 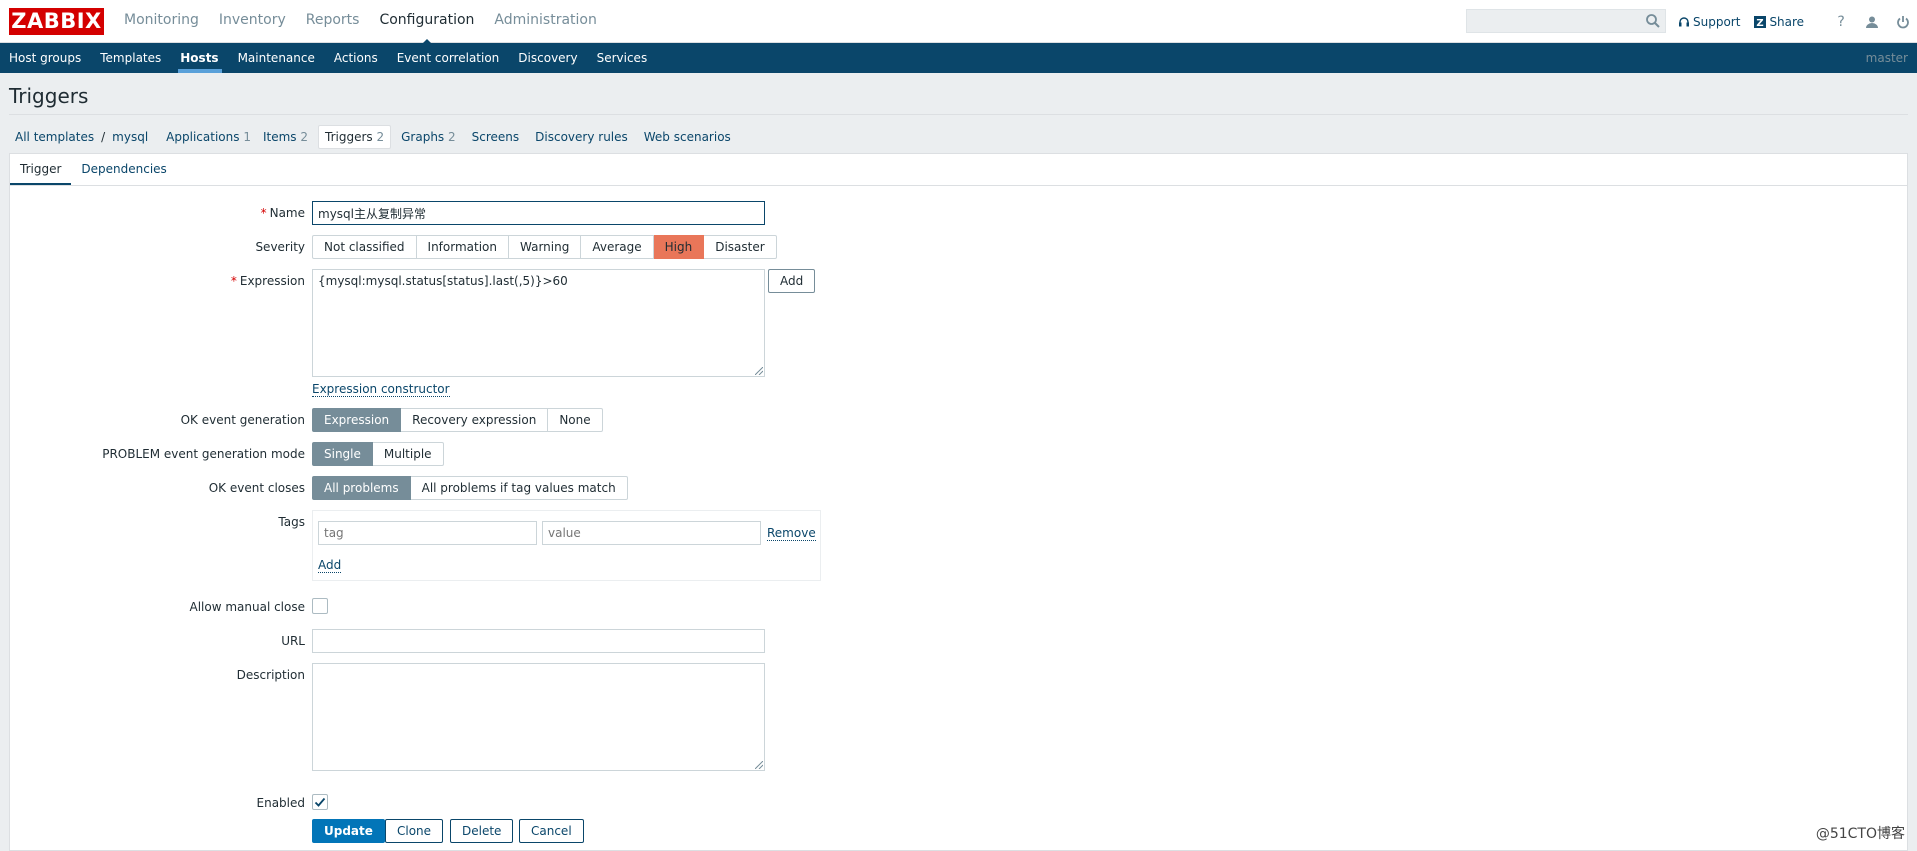 I want to click on ok-event-generation-selector: Expression Recovery expression None, so click(x=457, y=420).